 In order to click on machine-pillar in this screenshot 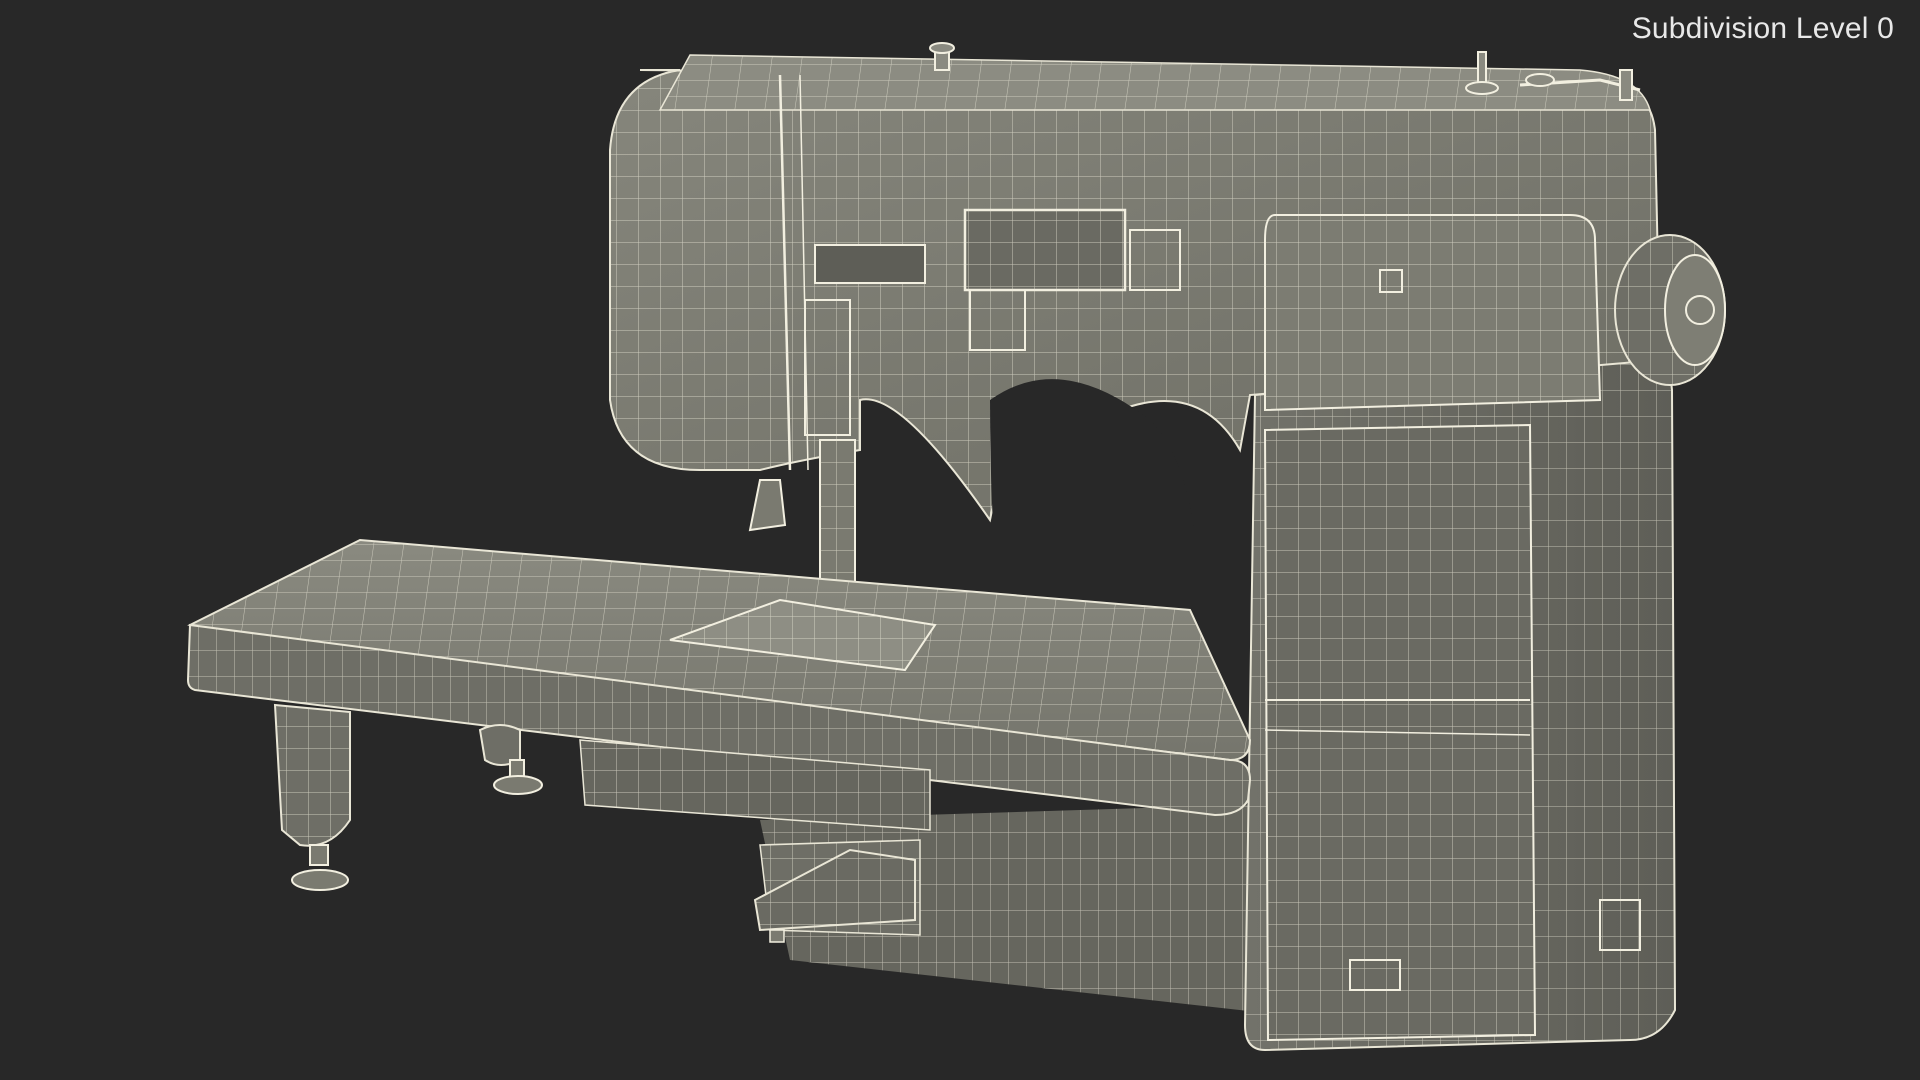, I will do `click(1460, 705)`.